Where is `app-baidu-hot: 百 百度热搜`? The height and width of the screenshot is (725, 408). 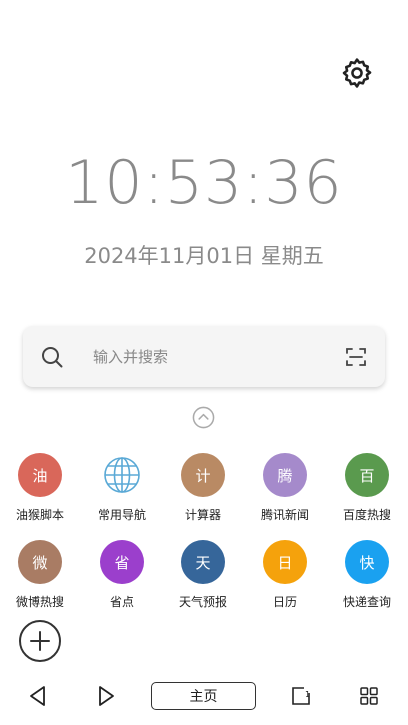 app-baidu-hot: 百 百度热搜 is located at coordinates (367, 488).